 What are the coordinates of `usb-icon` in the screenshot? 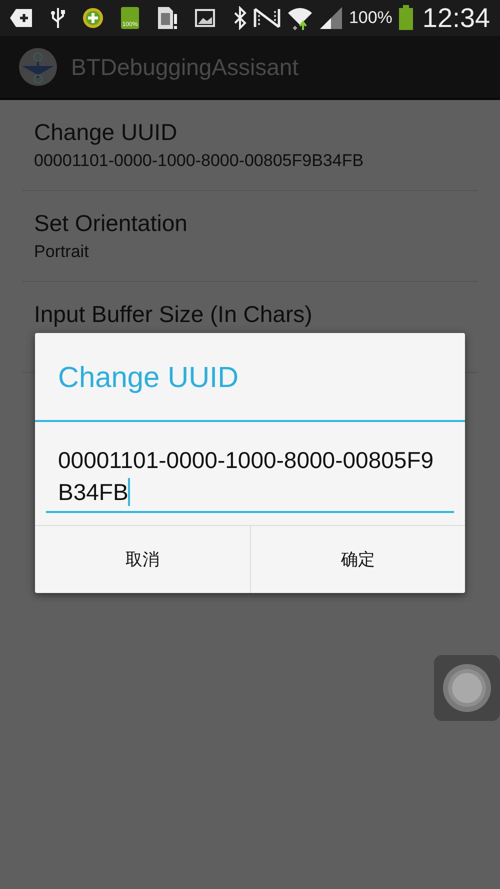 It's located at (58, 18).